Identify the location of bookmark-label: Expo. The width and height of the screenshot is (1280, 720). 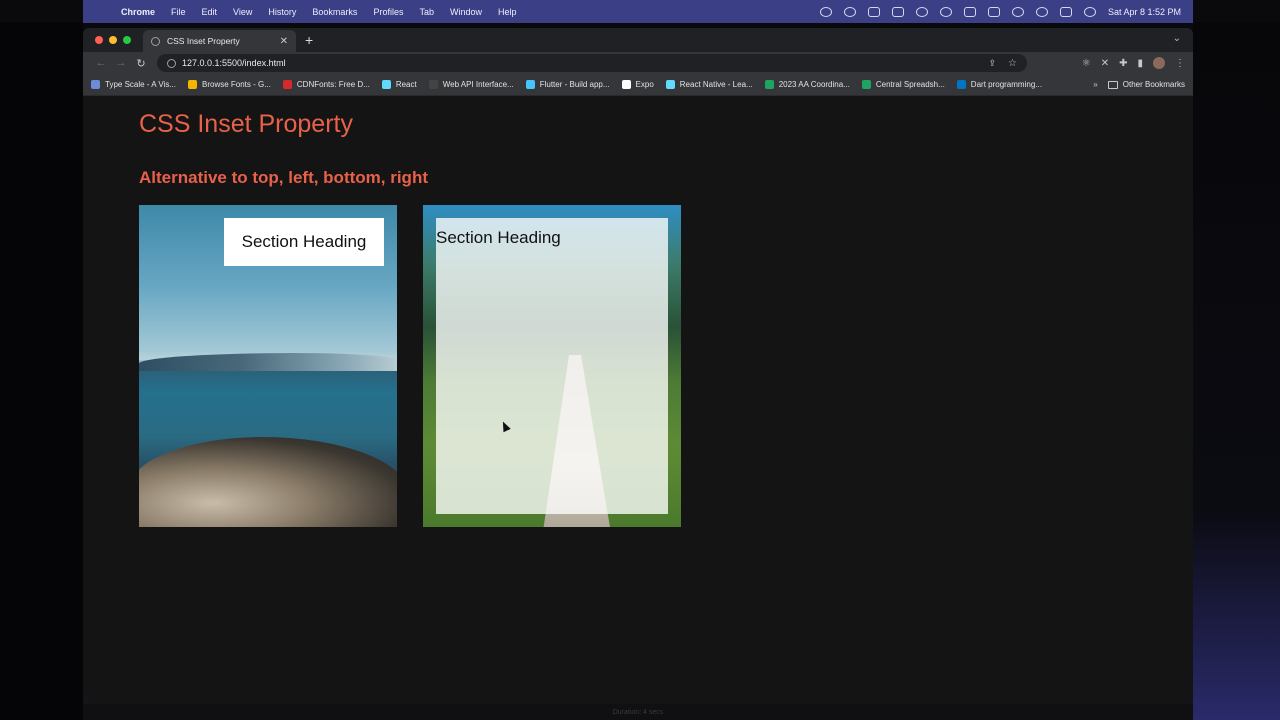
(644, 84).